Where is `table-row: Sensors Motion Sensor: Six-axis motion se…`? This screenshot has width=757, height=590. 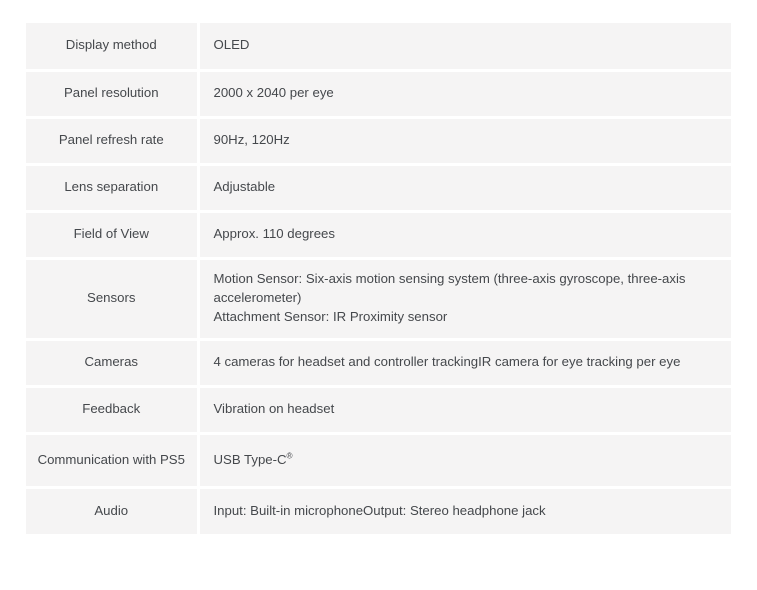 table-row: Sensors Motion Sensor: Six-axis motion se… is located at coordinates (378, 299).